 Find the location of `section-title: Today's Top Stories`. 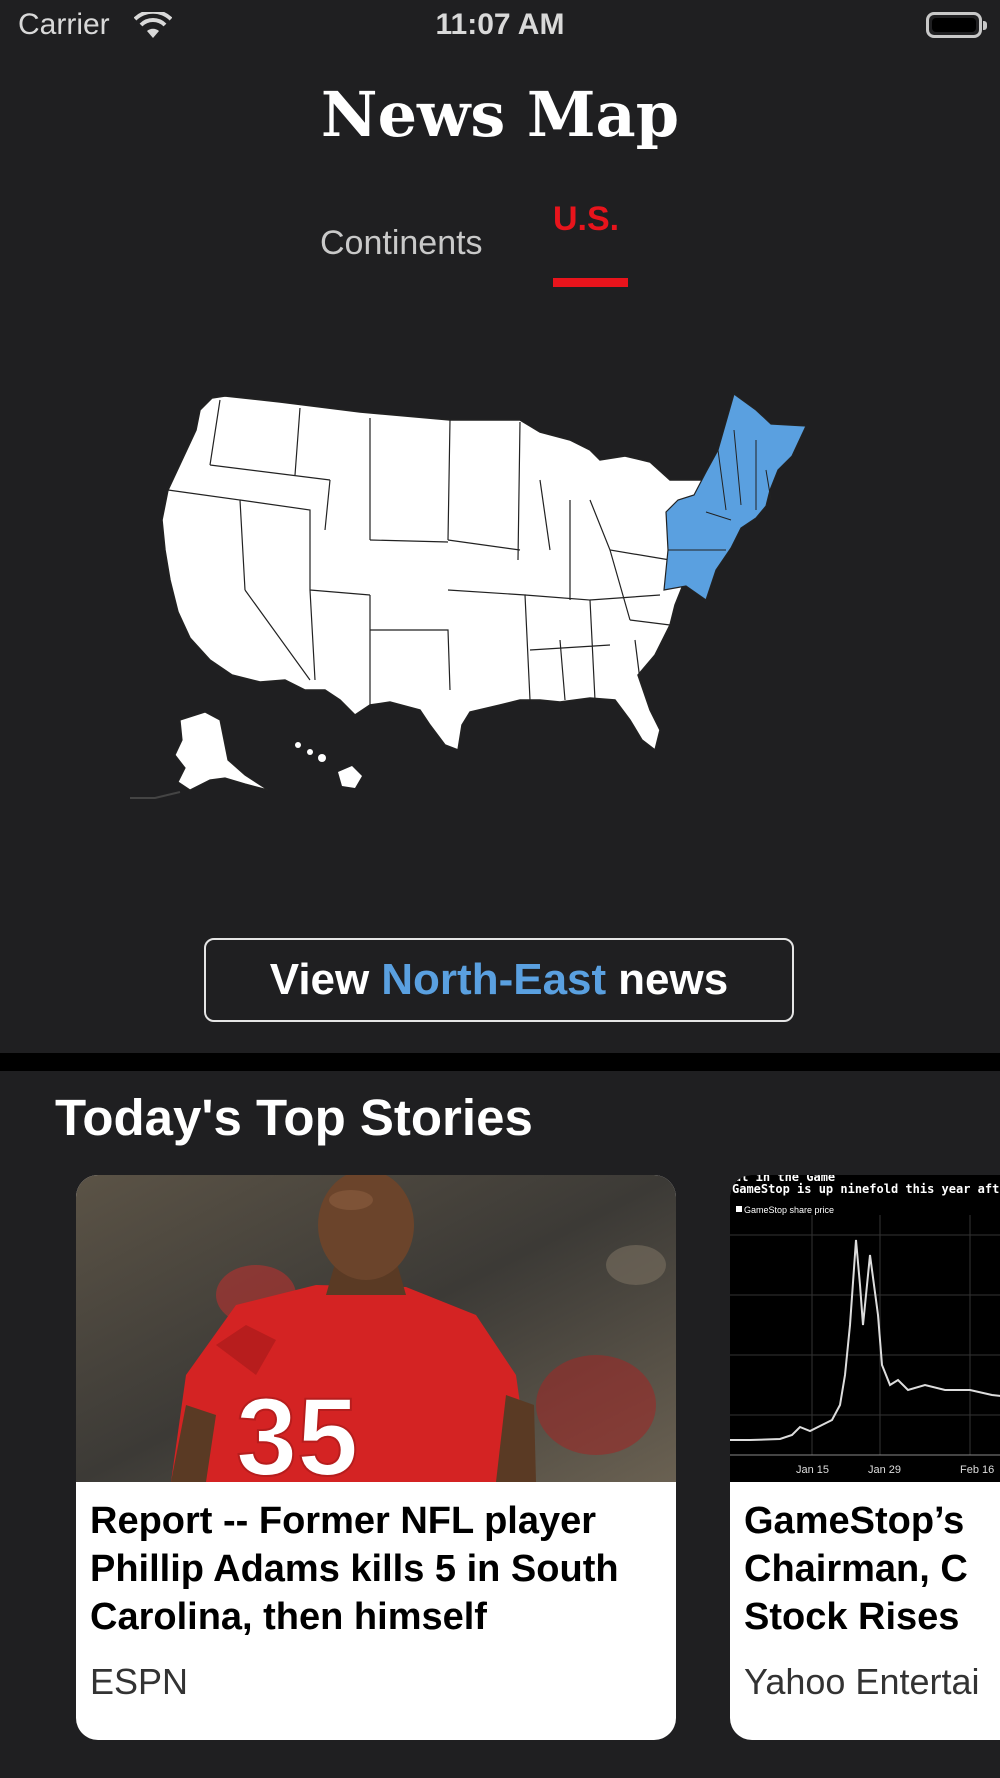

section-title: Today's Top Stories is located at coordinates (294, 1117).